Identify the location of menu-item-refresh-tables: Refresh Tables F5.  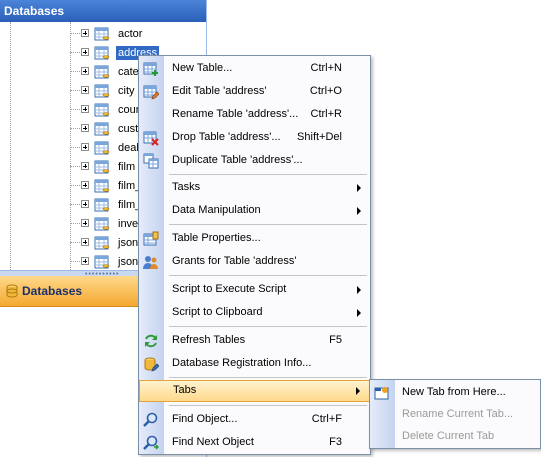
(254, 341).